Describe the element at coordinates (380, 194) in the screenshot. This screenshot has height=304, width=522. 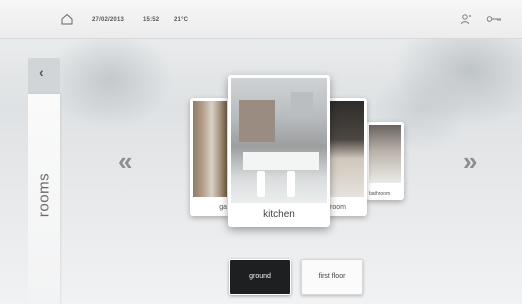
I see `room-card-label: bathroom` at that location.